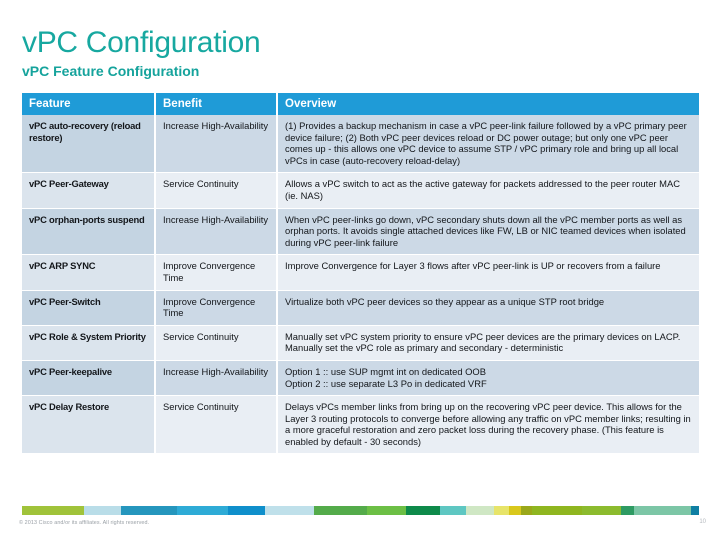 This screenshot has height=540, width=720. Describe the element at coordinates (111, 71) in the screenshot. I see `page-subtitle: vPC Feature Configuration` at that location.